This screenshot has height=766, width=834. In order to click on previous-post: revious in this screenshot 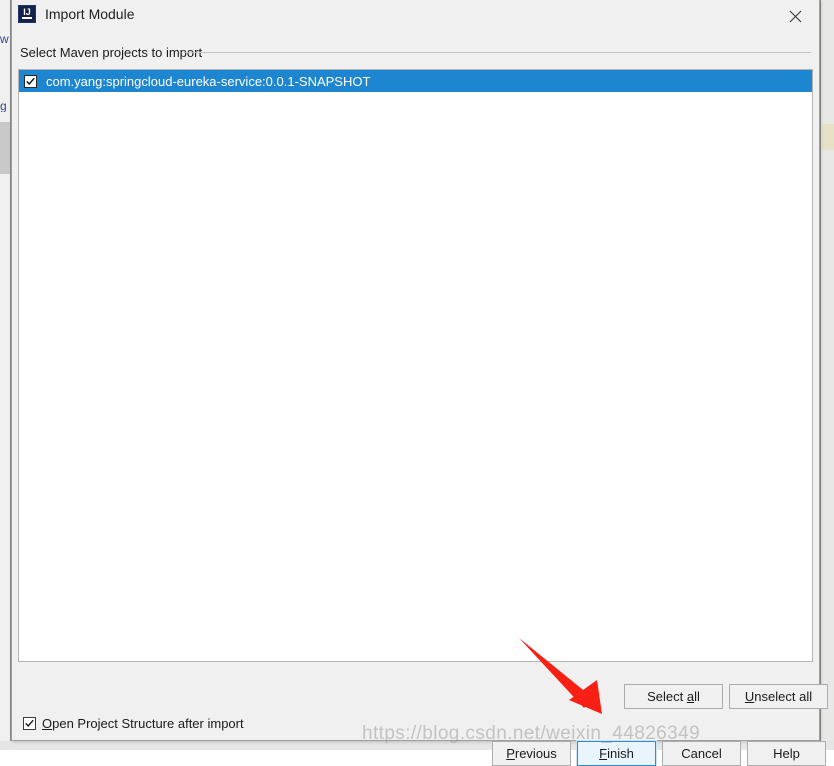, I will do `click(535, 753)`.